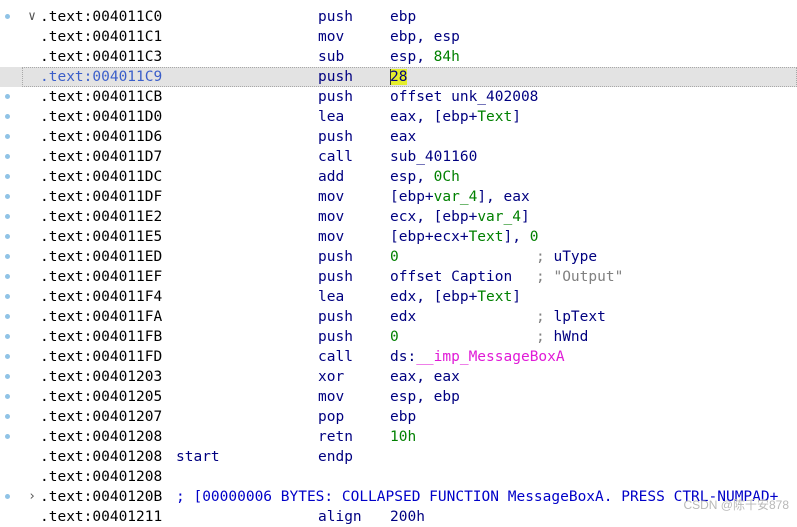 The image size is (797, 527). I want to click on operand-token: hWnd, so click(571, 337).